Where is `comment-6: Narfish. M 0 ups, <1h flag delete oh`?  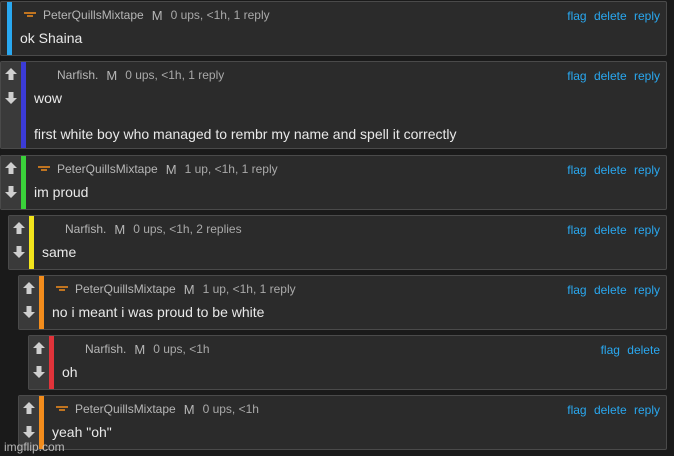
comment-6: Narfish. M 0 ups, <1h flag delete oh is located at coordinates (347, 362).